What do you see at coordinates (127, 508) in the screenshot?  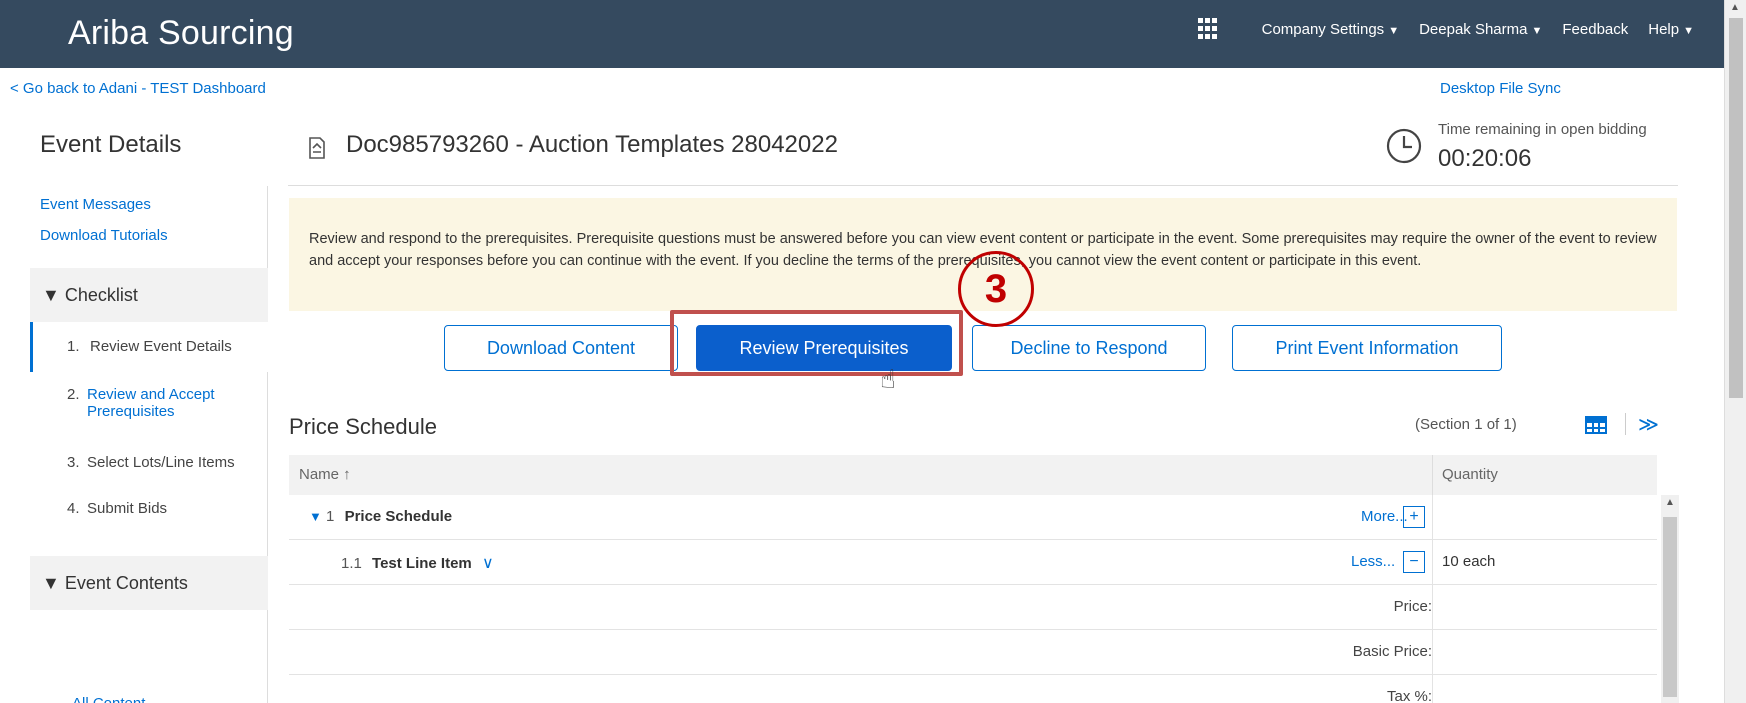 I see `step-label: Submit Bids` at bounding box center [127, 508].